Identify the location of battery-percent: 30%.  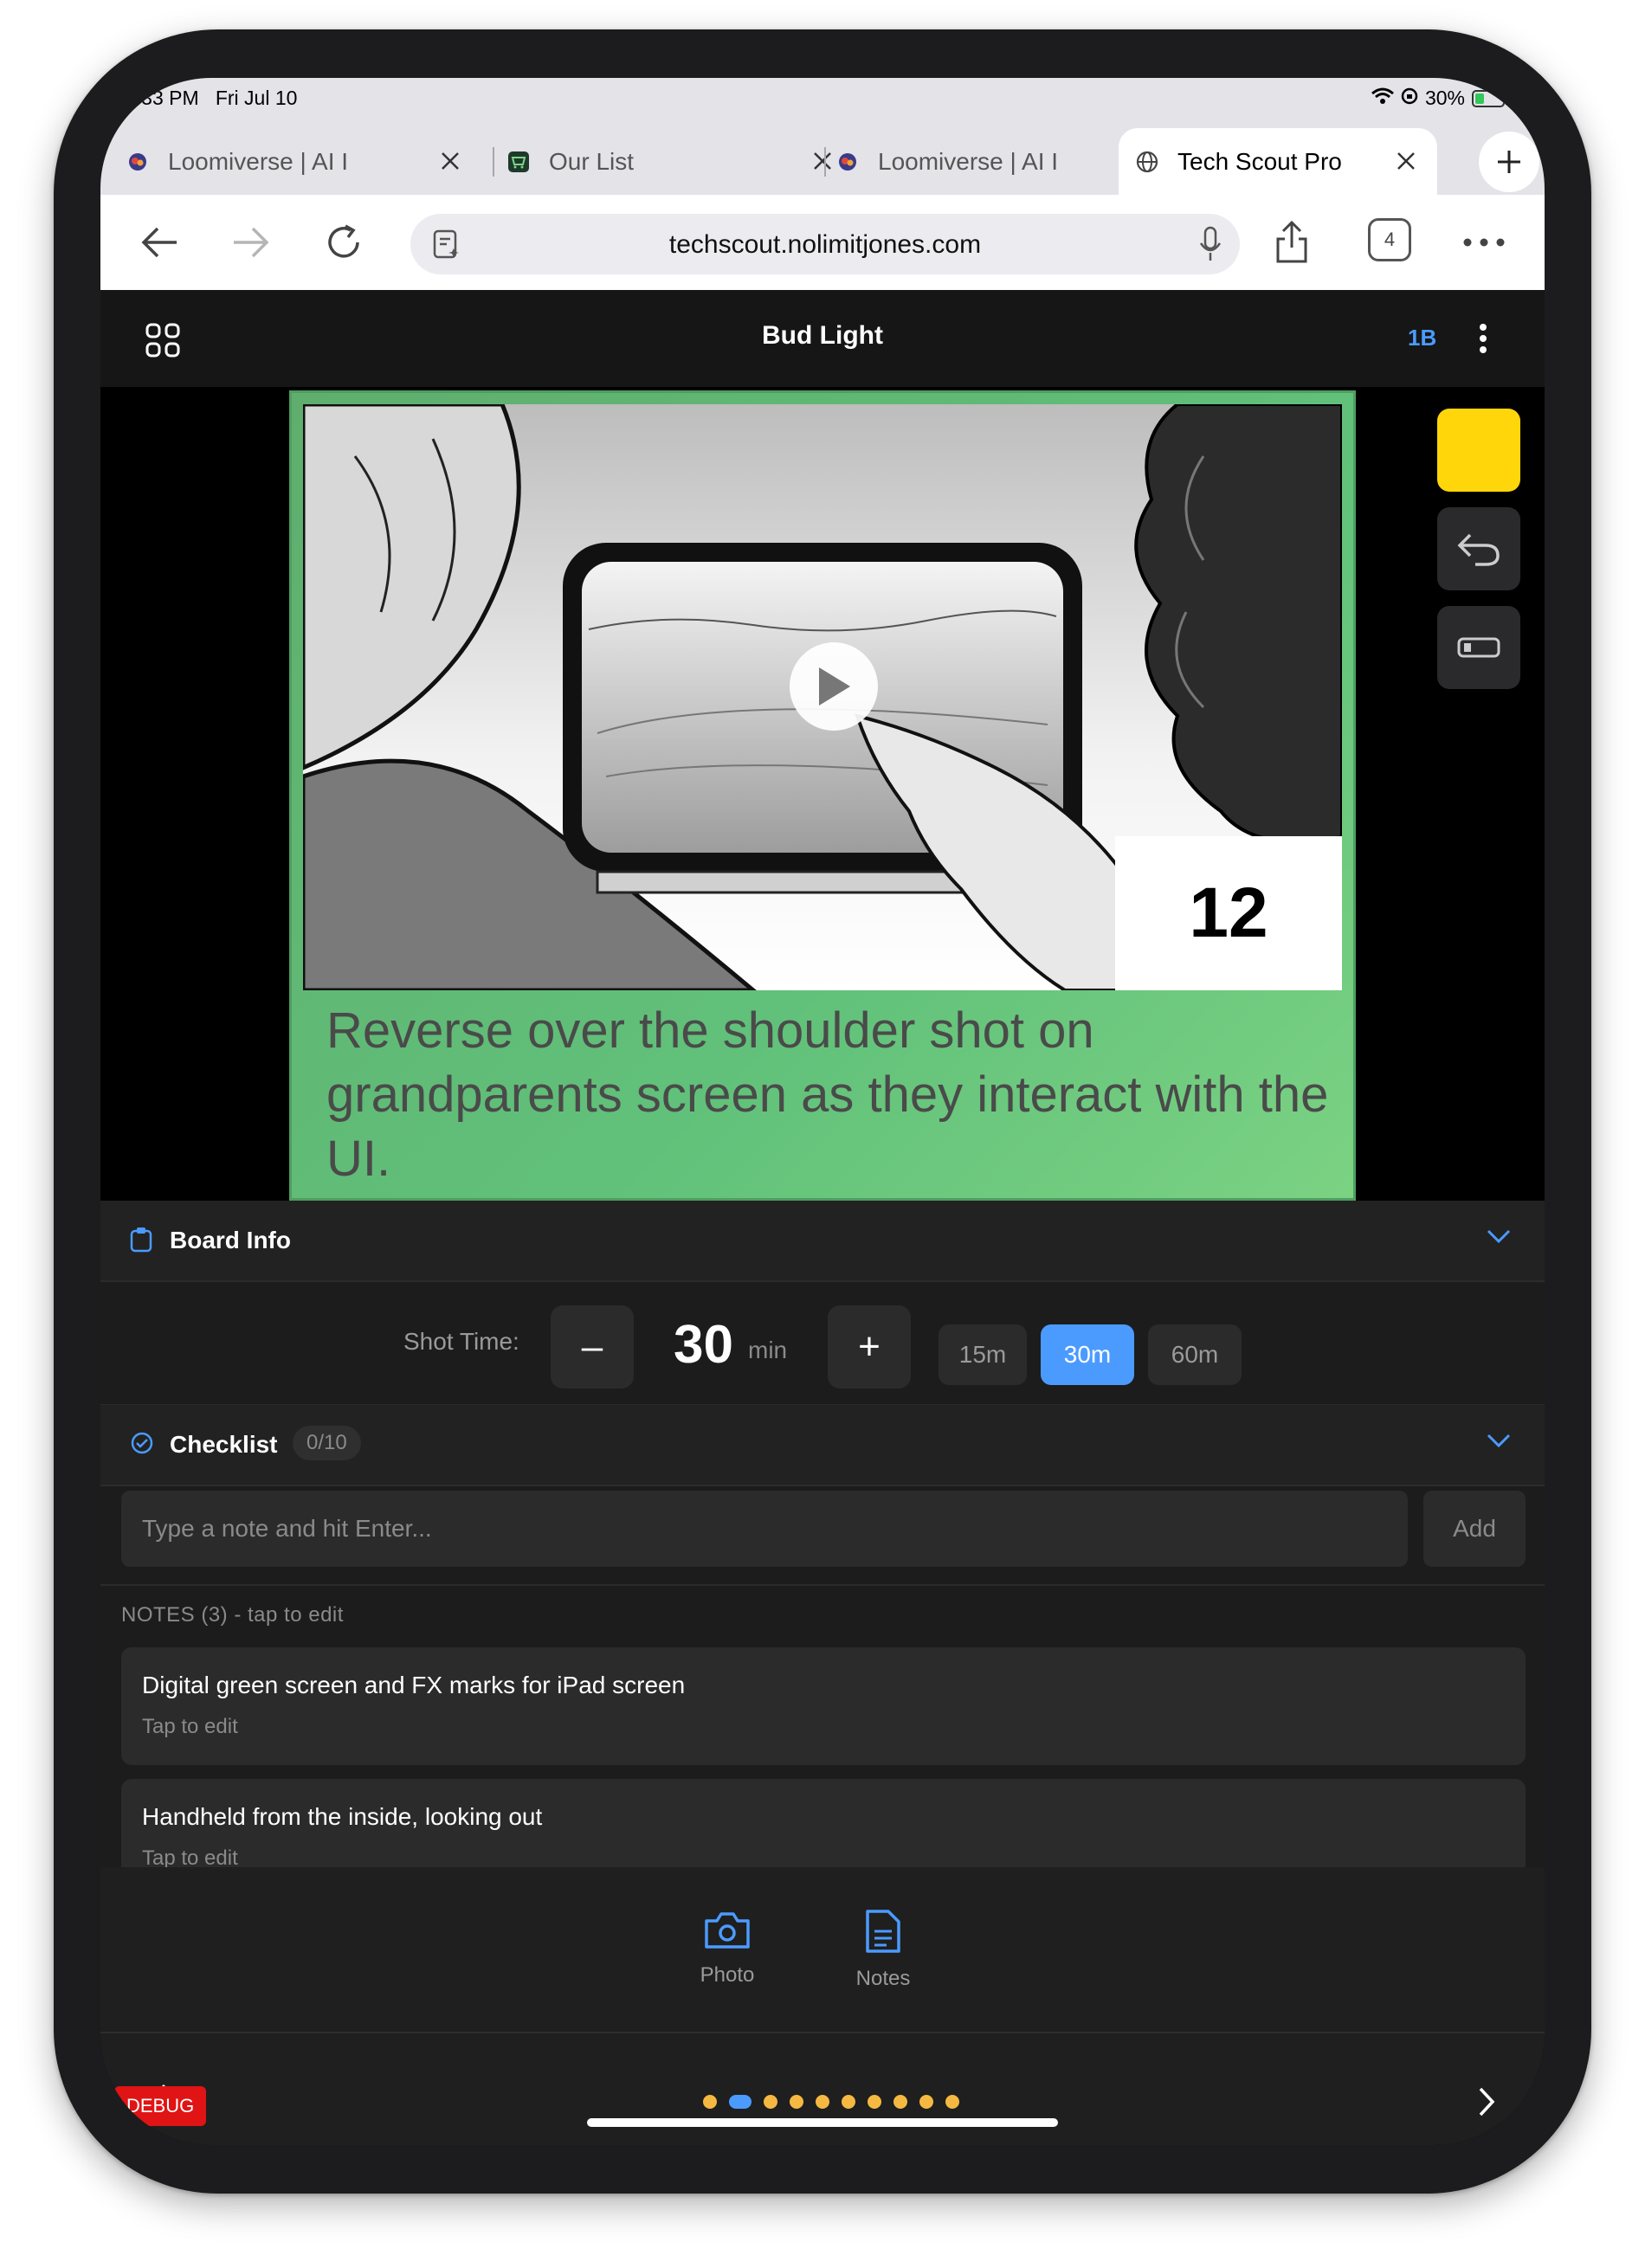
(1444, 98).